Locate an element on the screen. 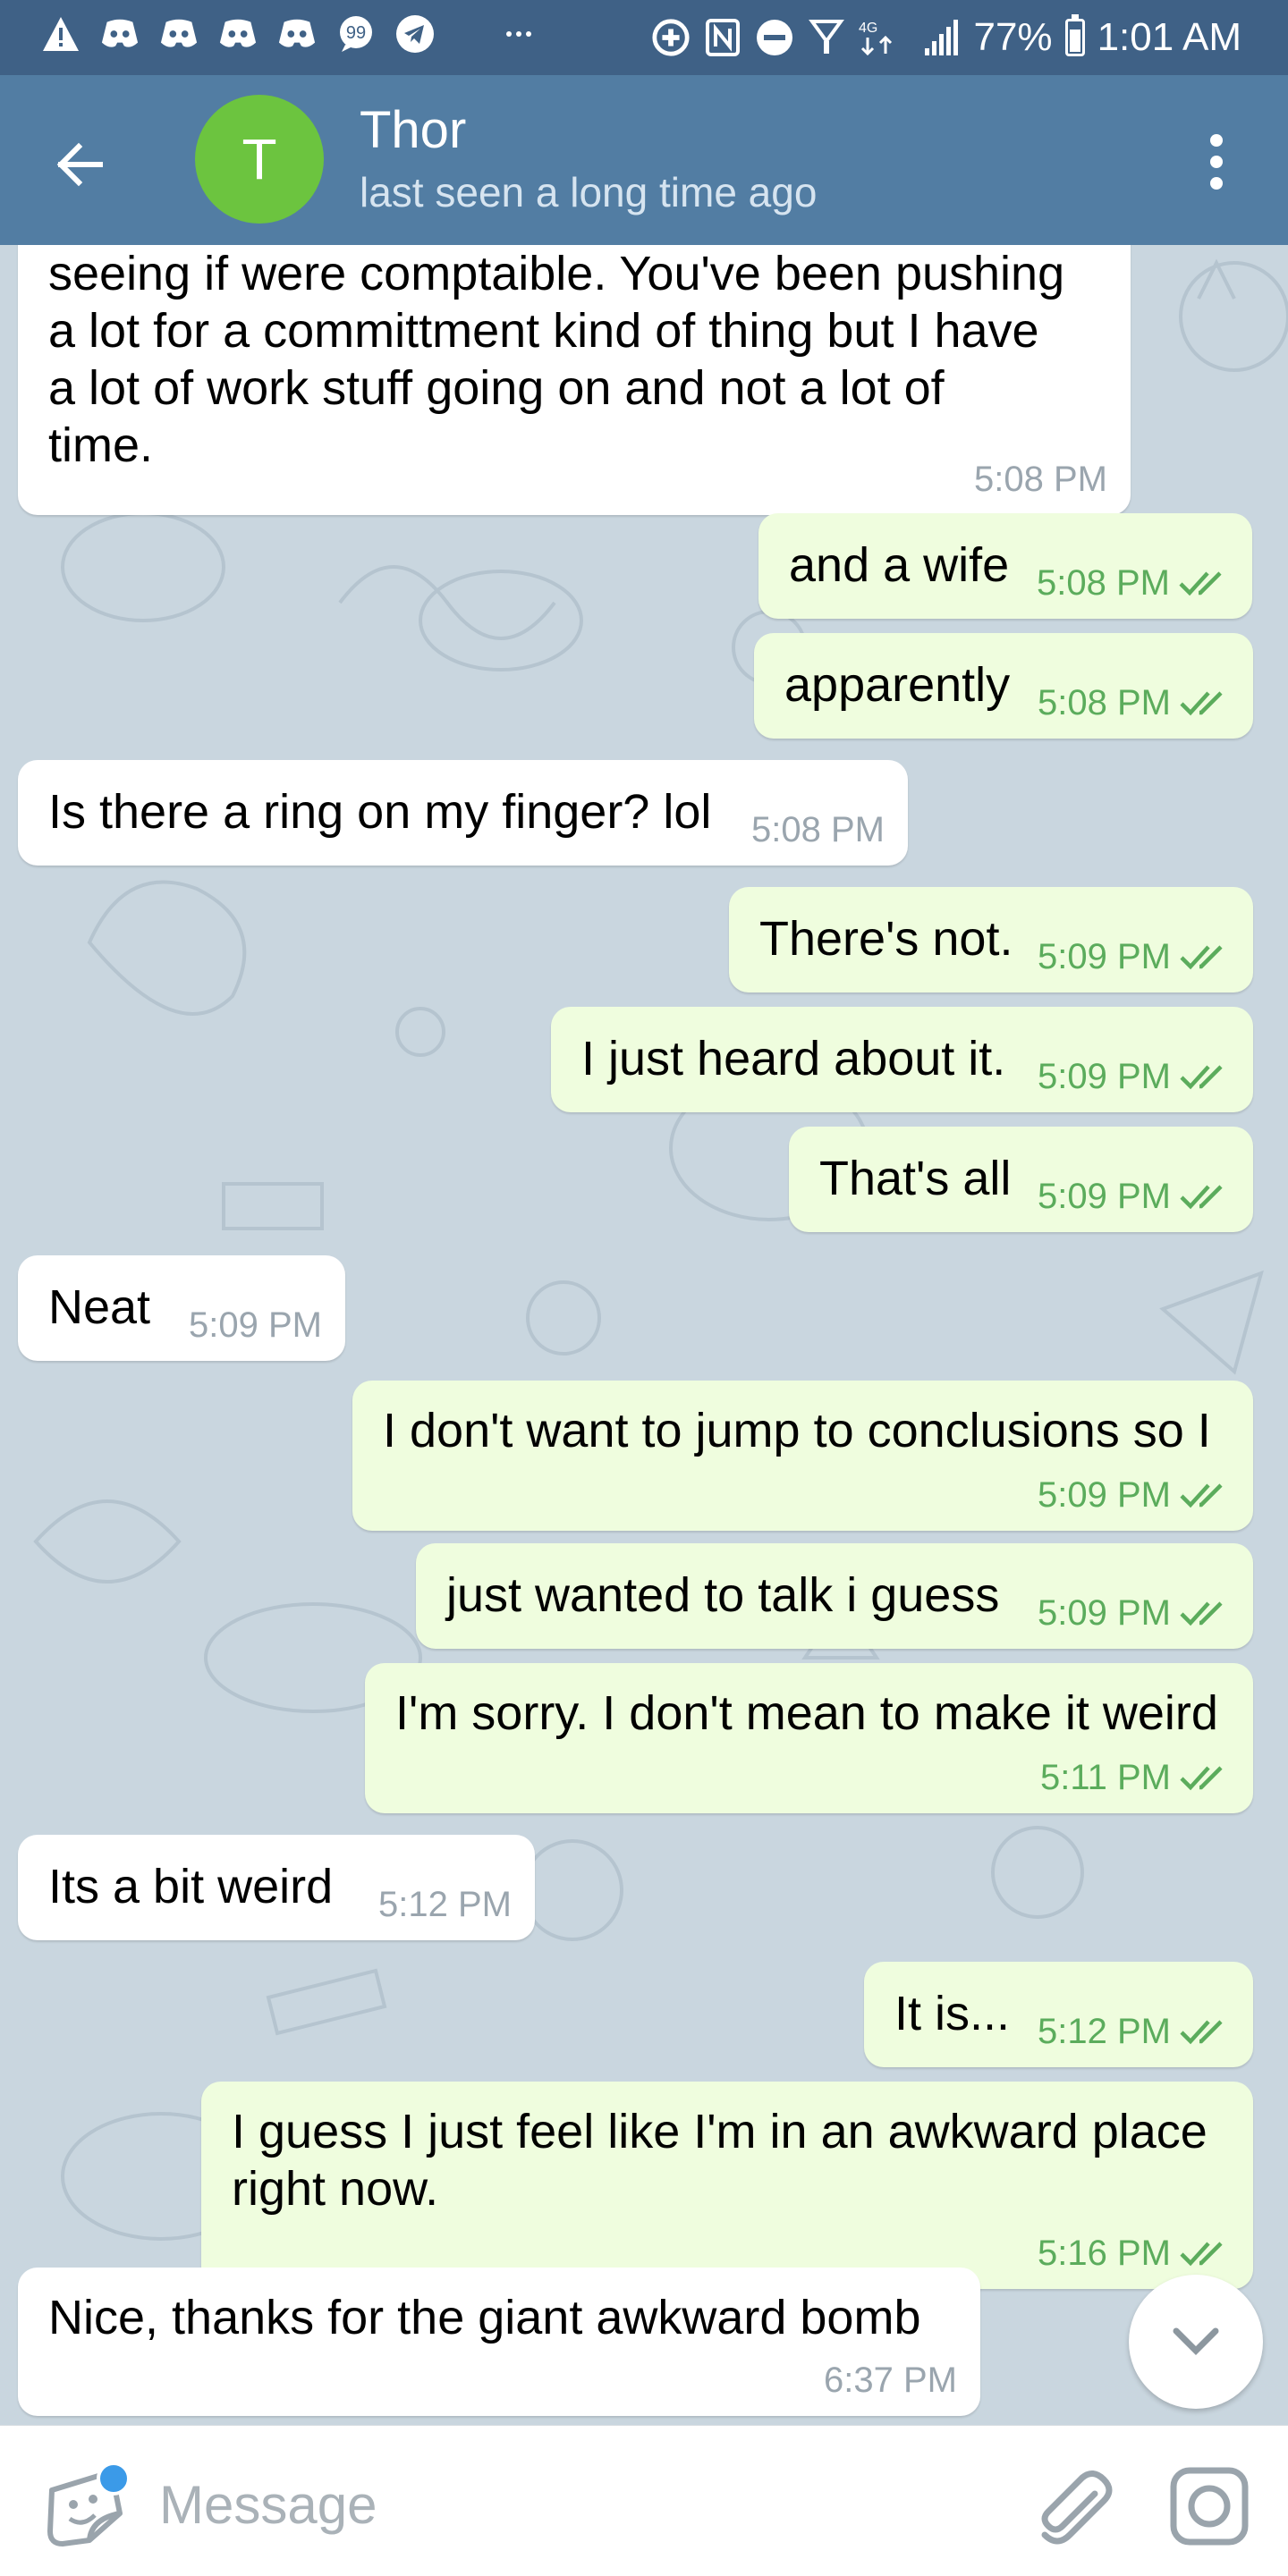 The image size is (1288, 2576). message-text: I don't want to jump to conclusions so I is located at coordinates (797, 1430).